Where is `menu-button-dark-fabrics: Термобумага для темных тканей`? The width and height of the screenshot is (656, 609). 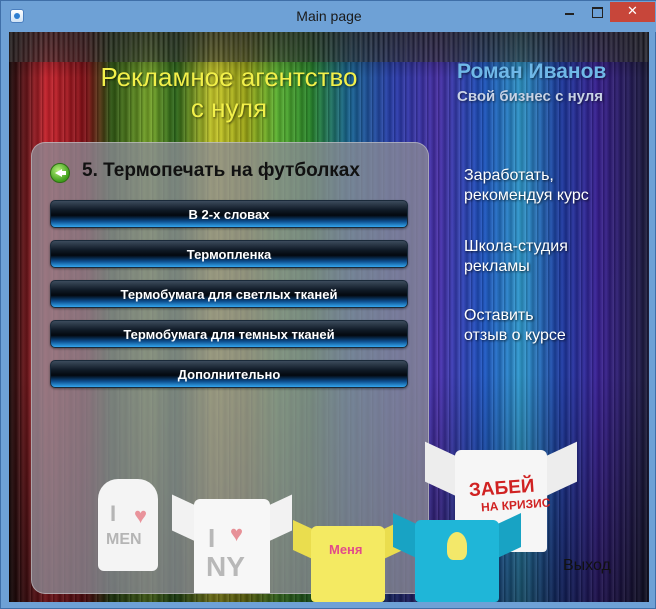 menu-button-dark-fabrics: Термобумага для темных тканей is located at coordinates (229, 334).